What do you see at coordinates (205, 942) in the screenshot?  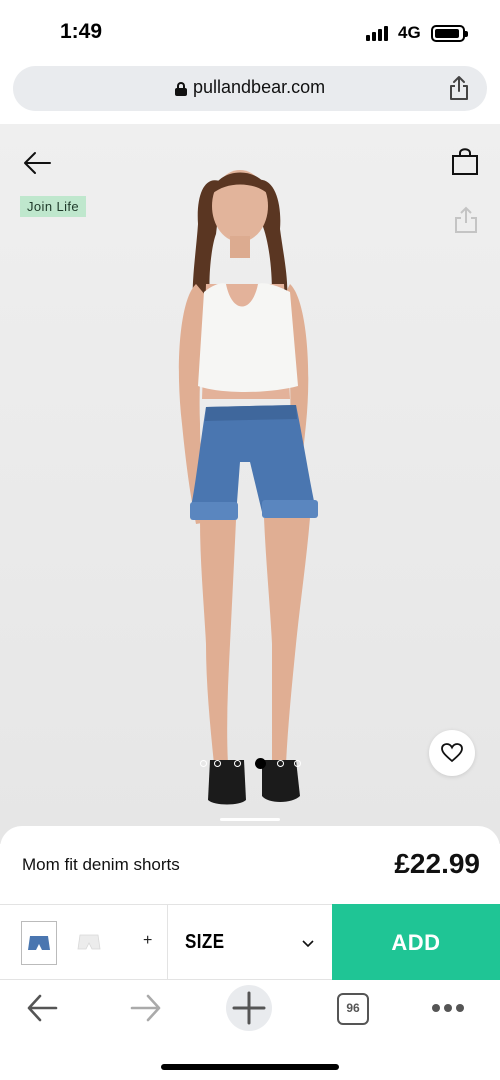 I see `size-label: SIZE` at bounding box center [205, 942].